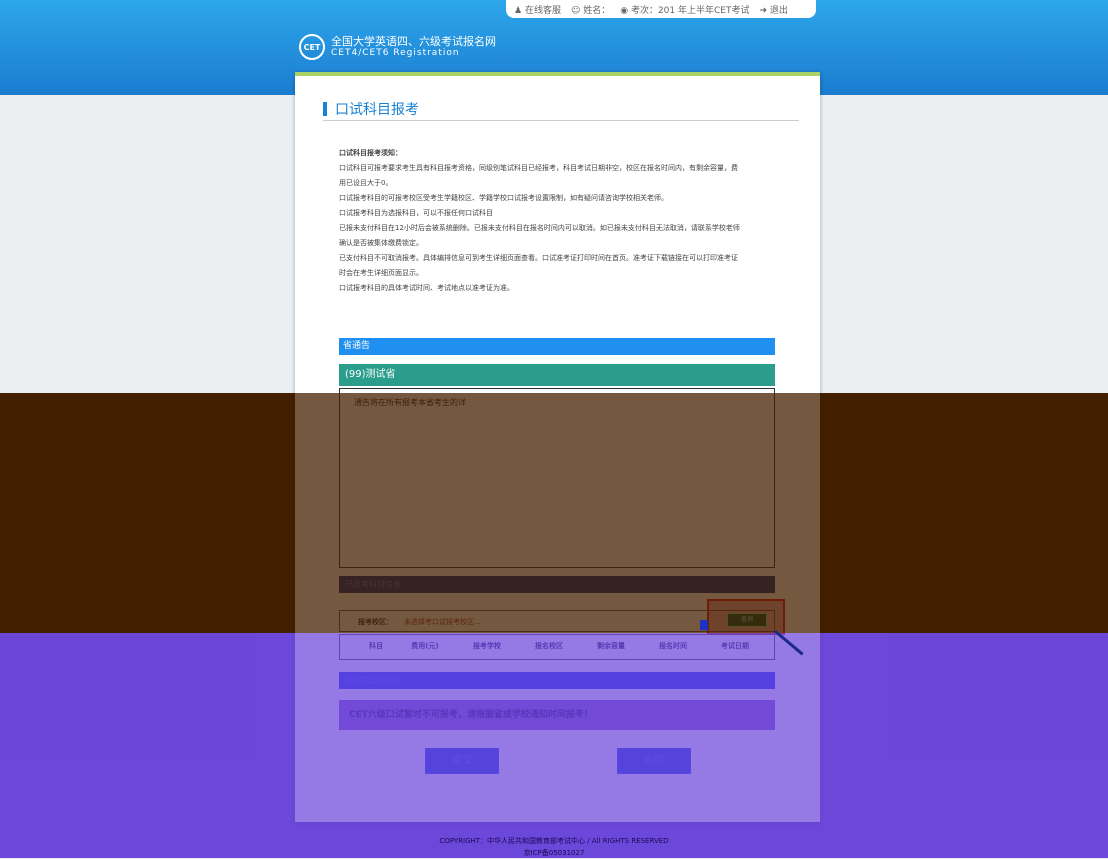  Describe the element at coordinates (654, 761) in the screenshot. I see `back-button: 返回` at that location.